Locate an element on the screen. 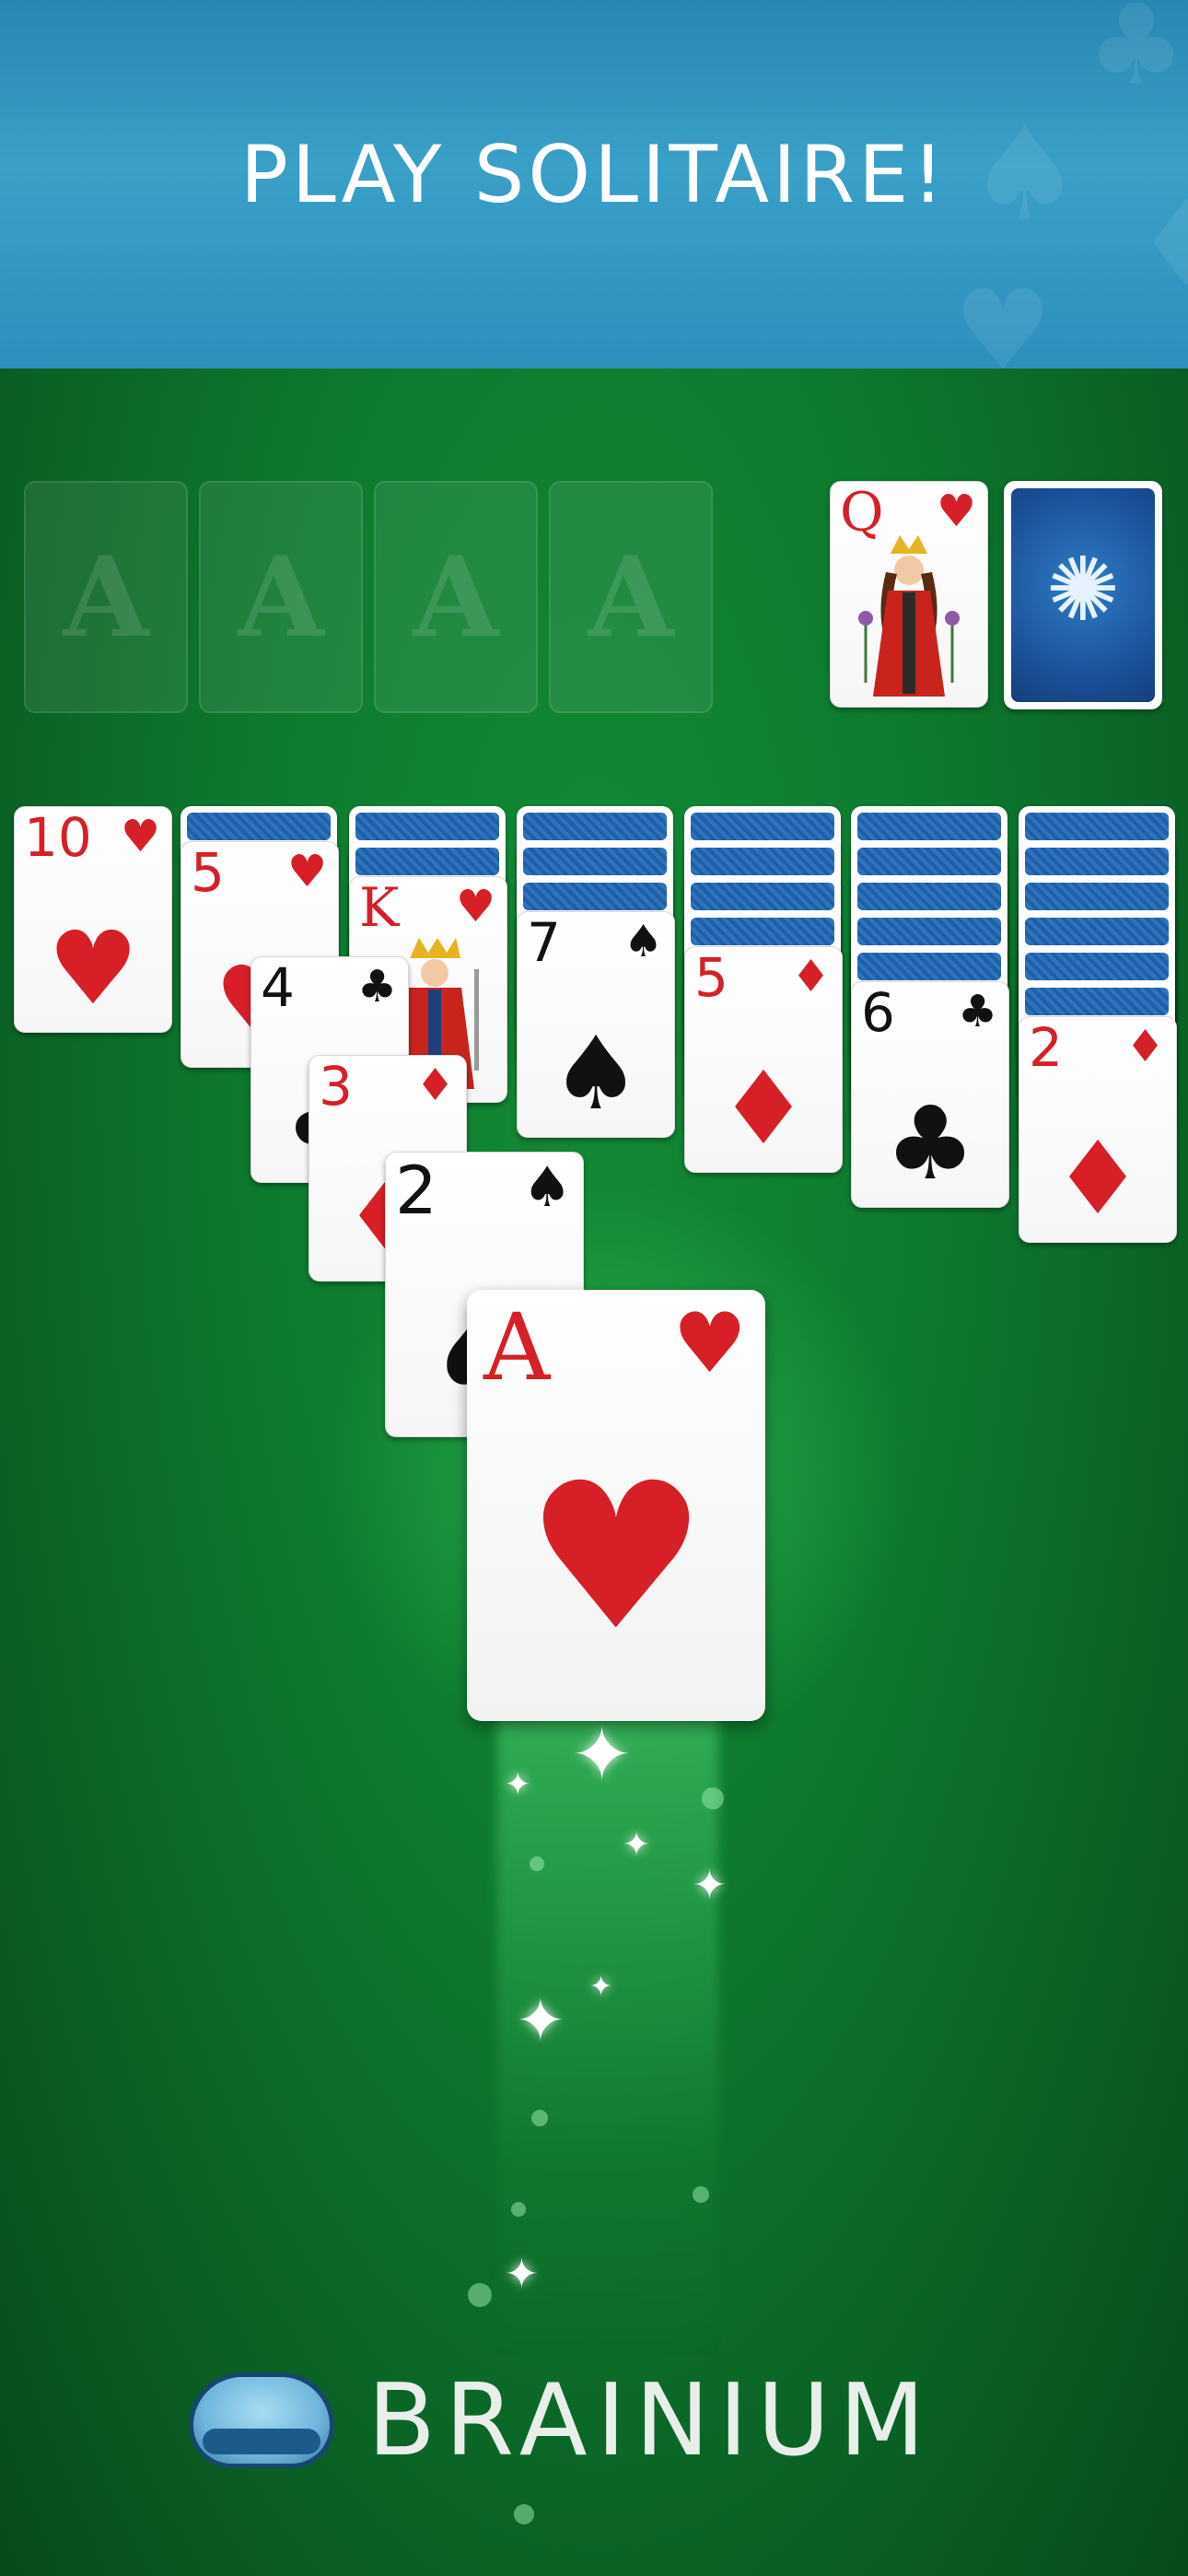 This screenshot has height=2576, width=1188. club-decoration-icon: ♣ is located at coordinates (1136, 55).